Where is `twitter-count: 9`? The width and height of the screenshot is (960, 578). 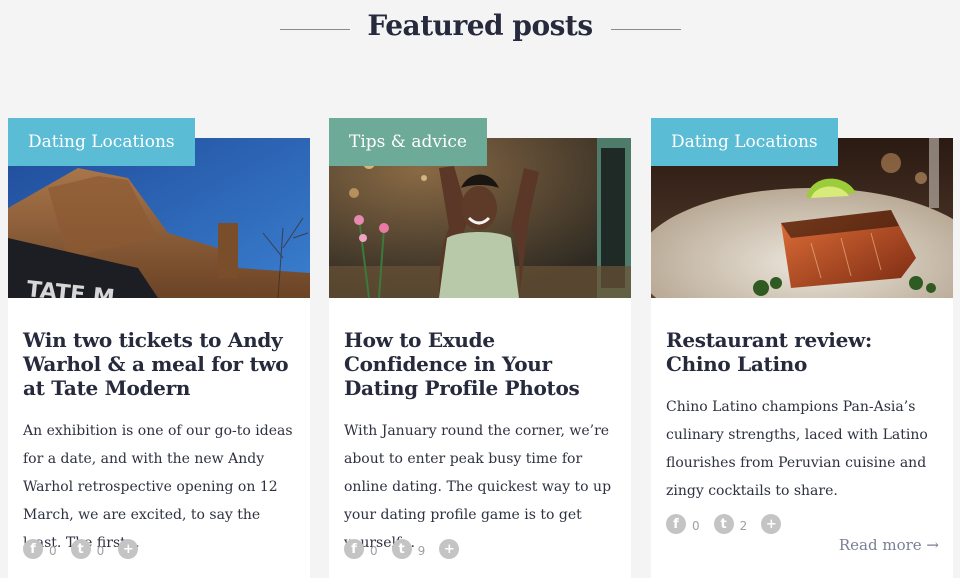 twitter-count: 9 is located at coordinates (421, 551).